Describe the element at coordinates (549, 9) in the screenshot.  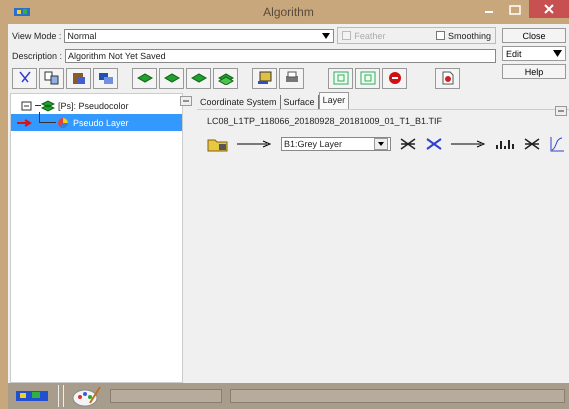
I see `close-icon` at that location.